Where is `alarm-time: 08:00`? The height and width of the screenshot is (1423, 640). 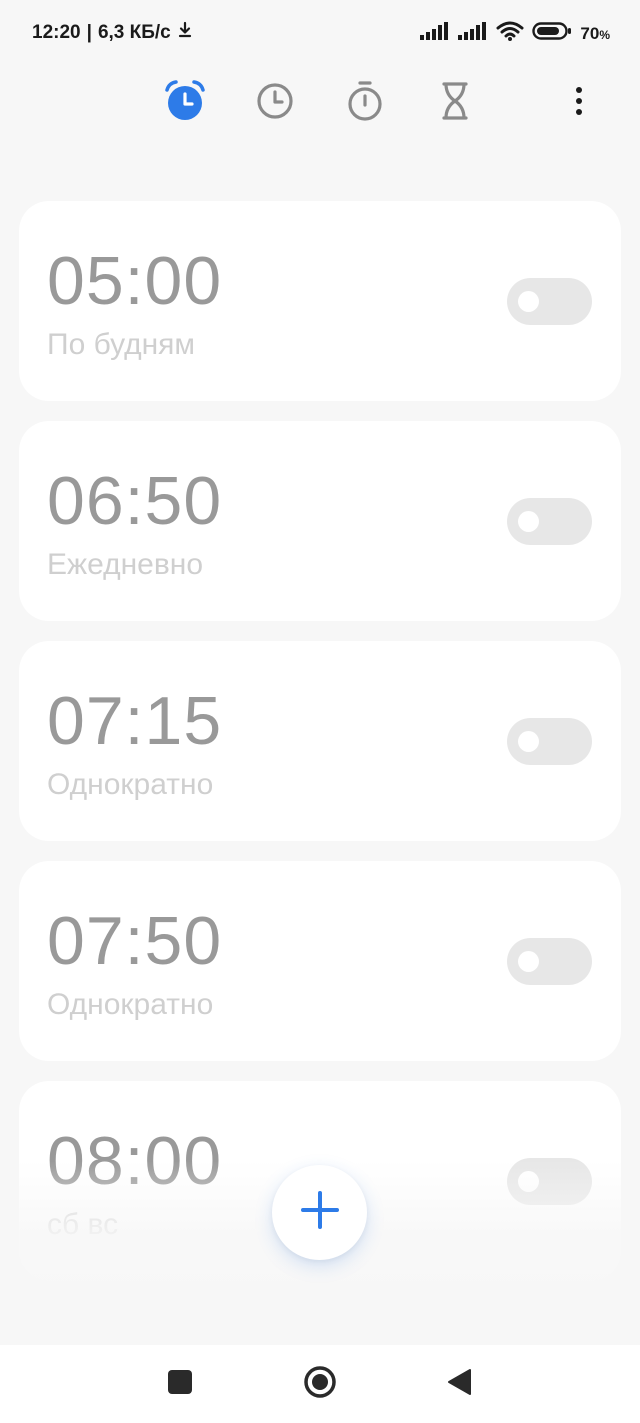 alarm-time: 08:00 is located at coordinates (135, 1161).